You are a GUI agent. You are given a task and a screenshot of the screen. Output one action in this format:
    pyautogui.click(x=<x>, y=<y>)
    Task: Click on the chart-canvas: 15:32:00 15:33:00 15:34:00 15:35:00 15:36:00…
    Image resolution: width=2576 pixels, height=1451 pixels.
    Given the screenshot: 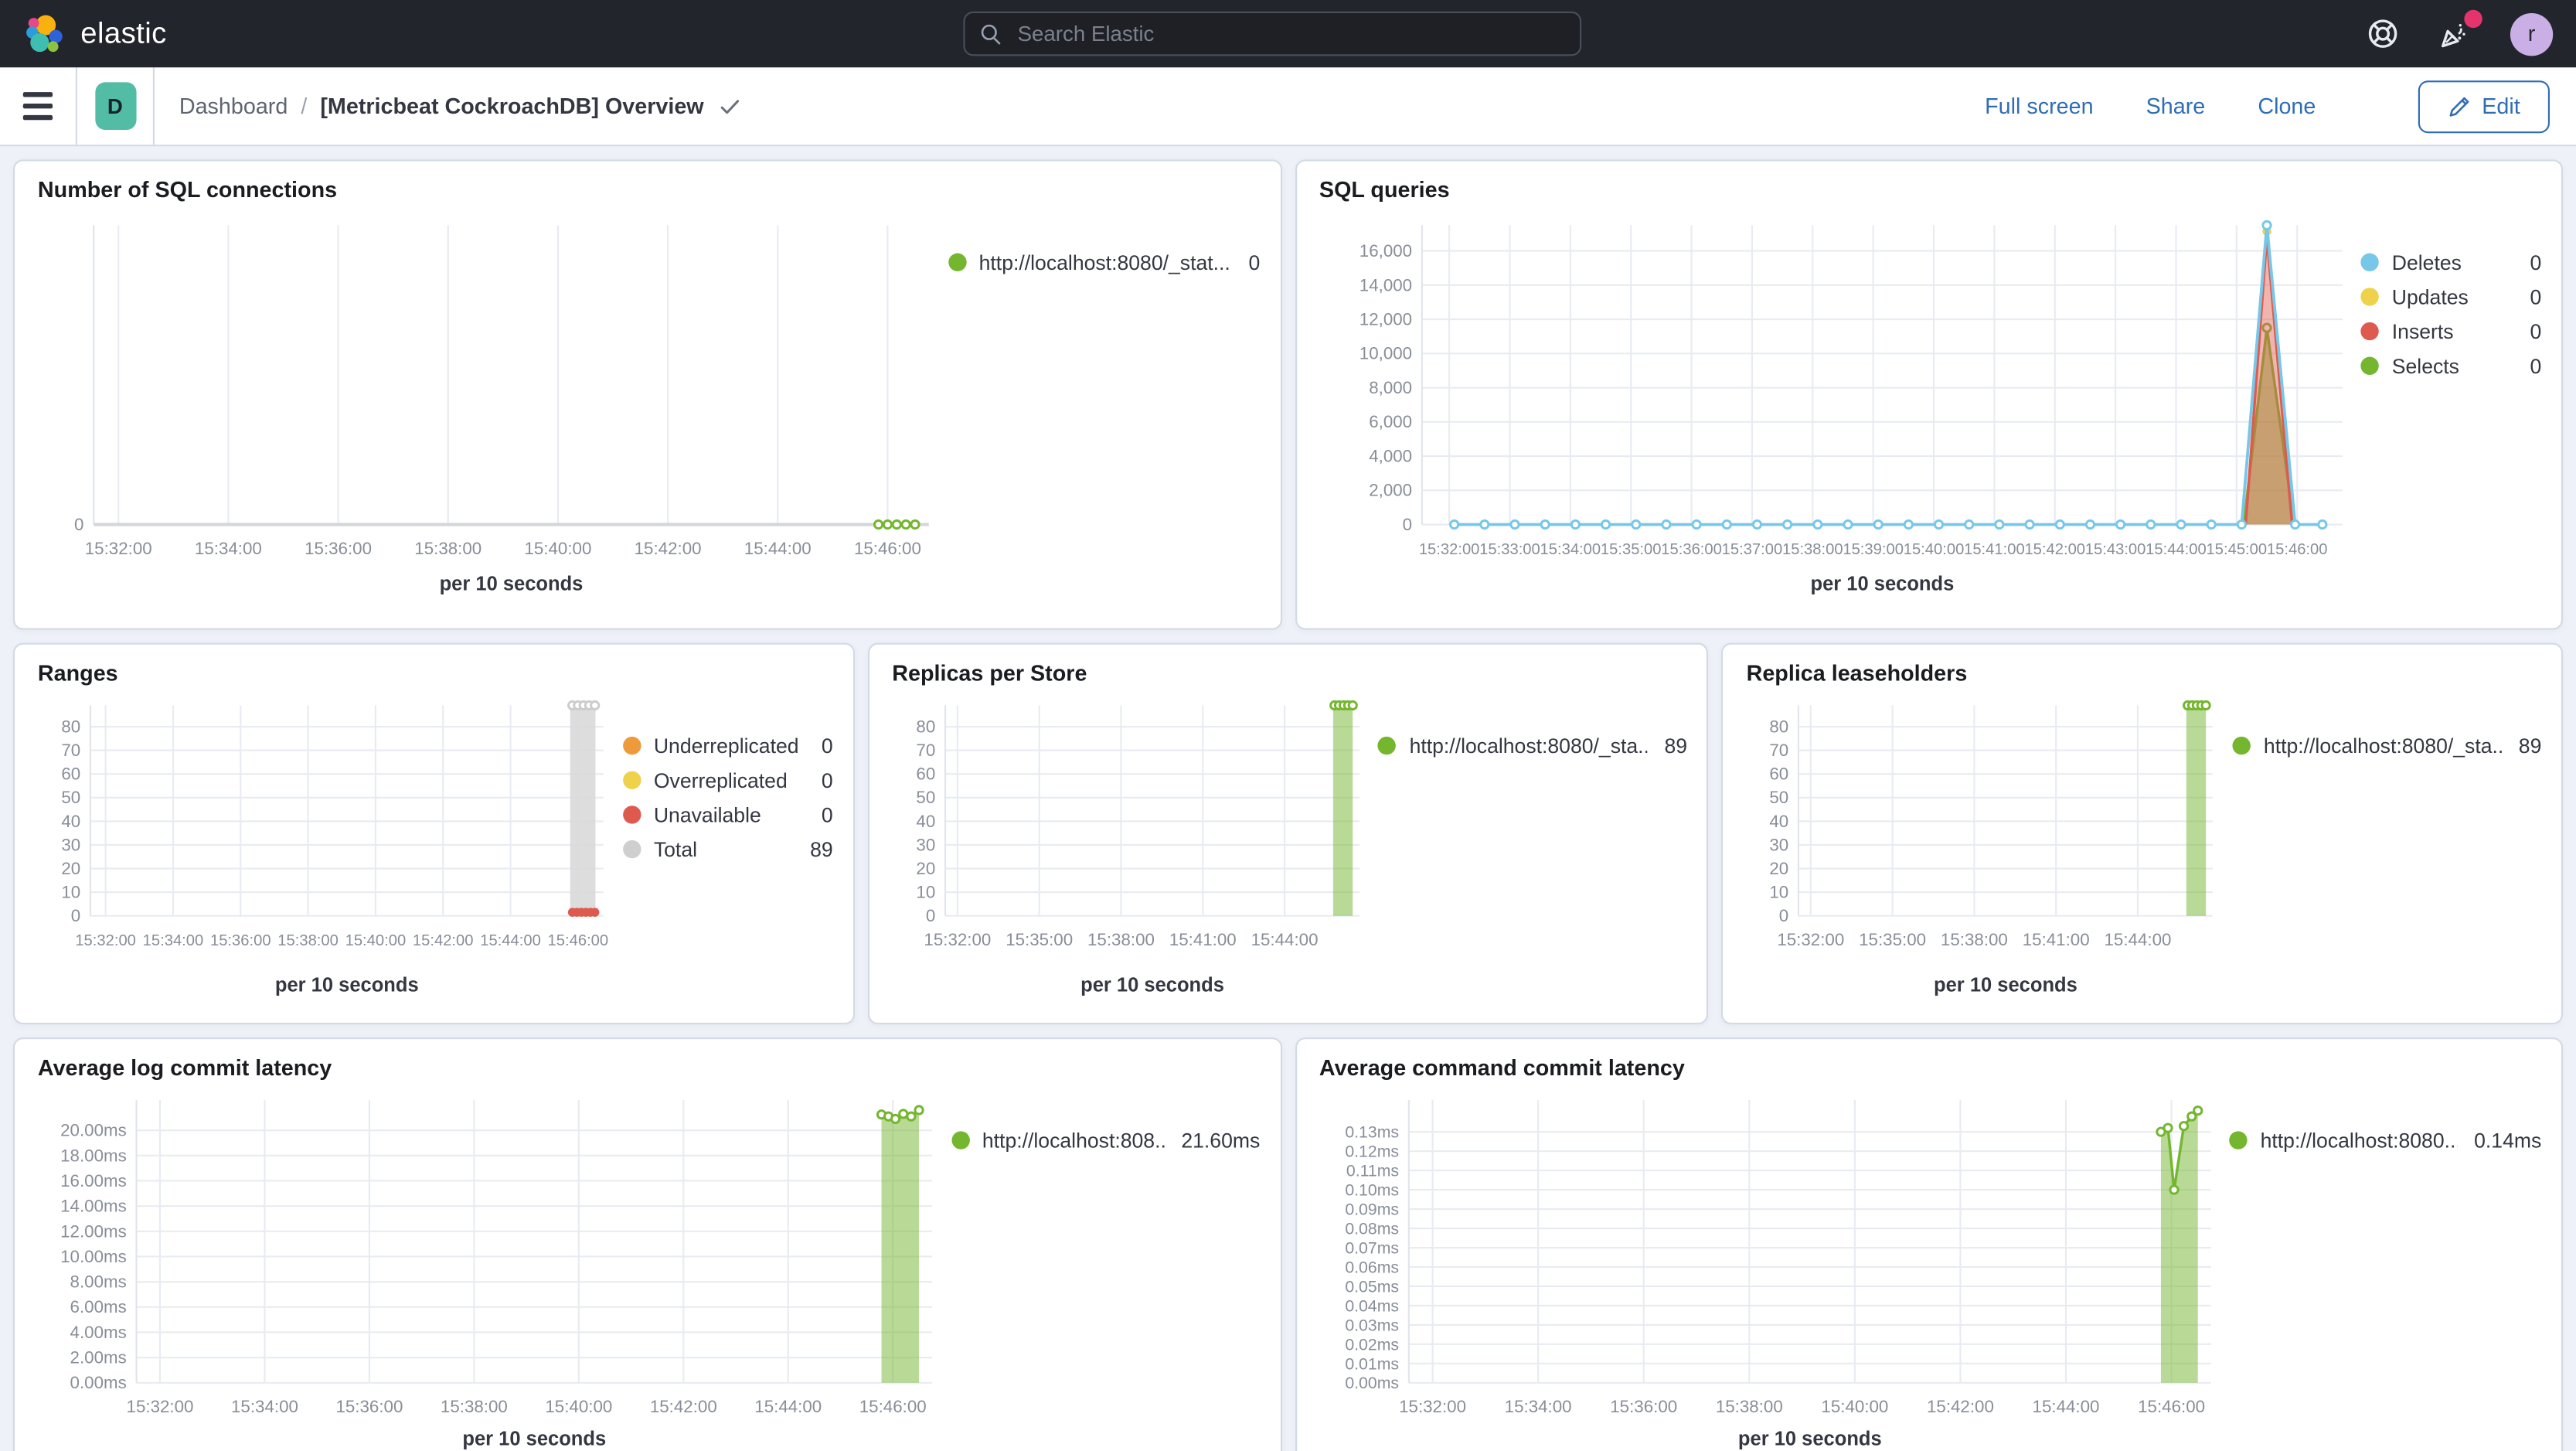 What is the action you would take?
    pyautogui.click(x=1838, y=412)
    